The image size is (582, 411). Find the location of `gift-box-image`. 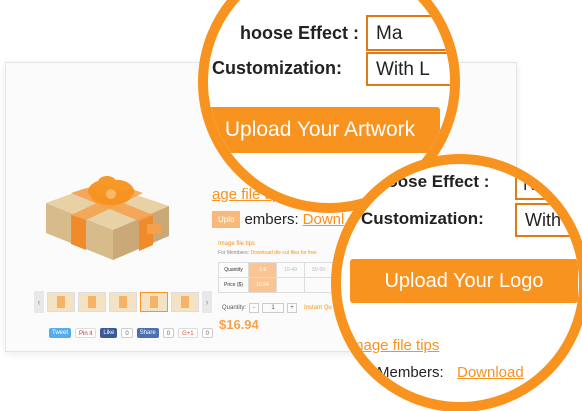

gift-box-image is located at coordinates (107, 218).